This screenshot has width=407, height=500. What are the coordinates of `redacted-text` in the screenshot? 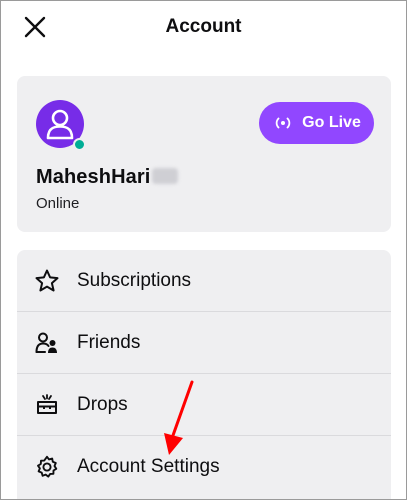 It's located at (165, 176).